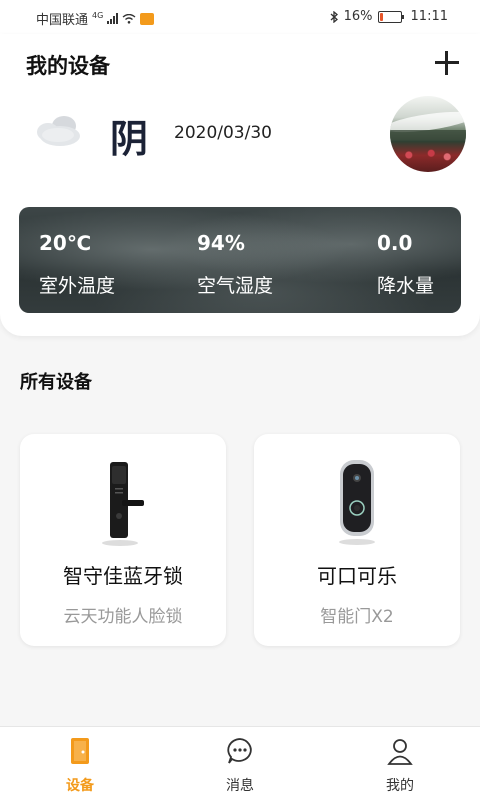  I want to click on notification-badge-icon, so click(147, 18).